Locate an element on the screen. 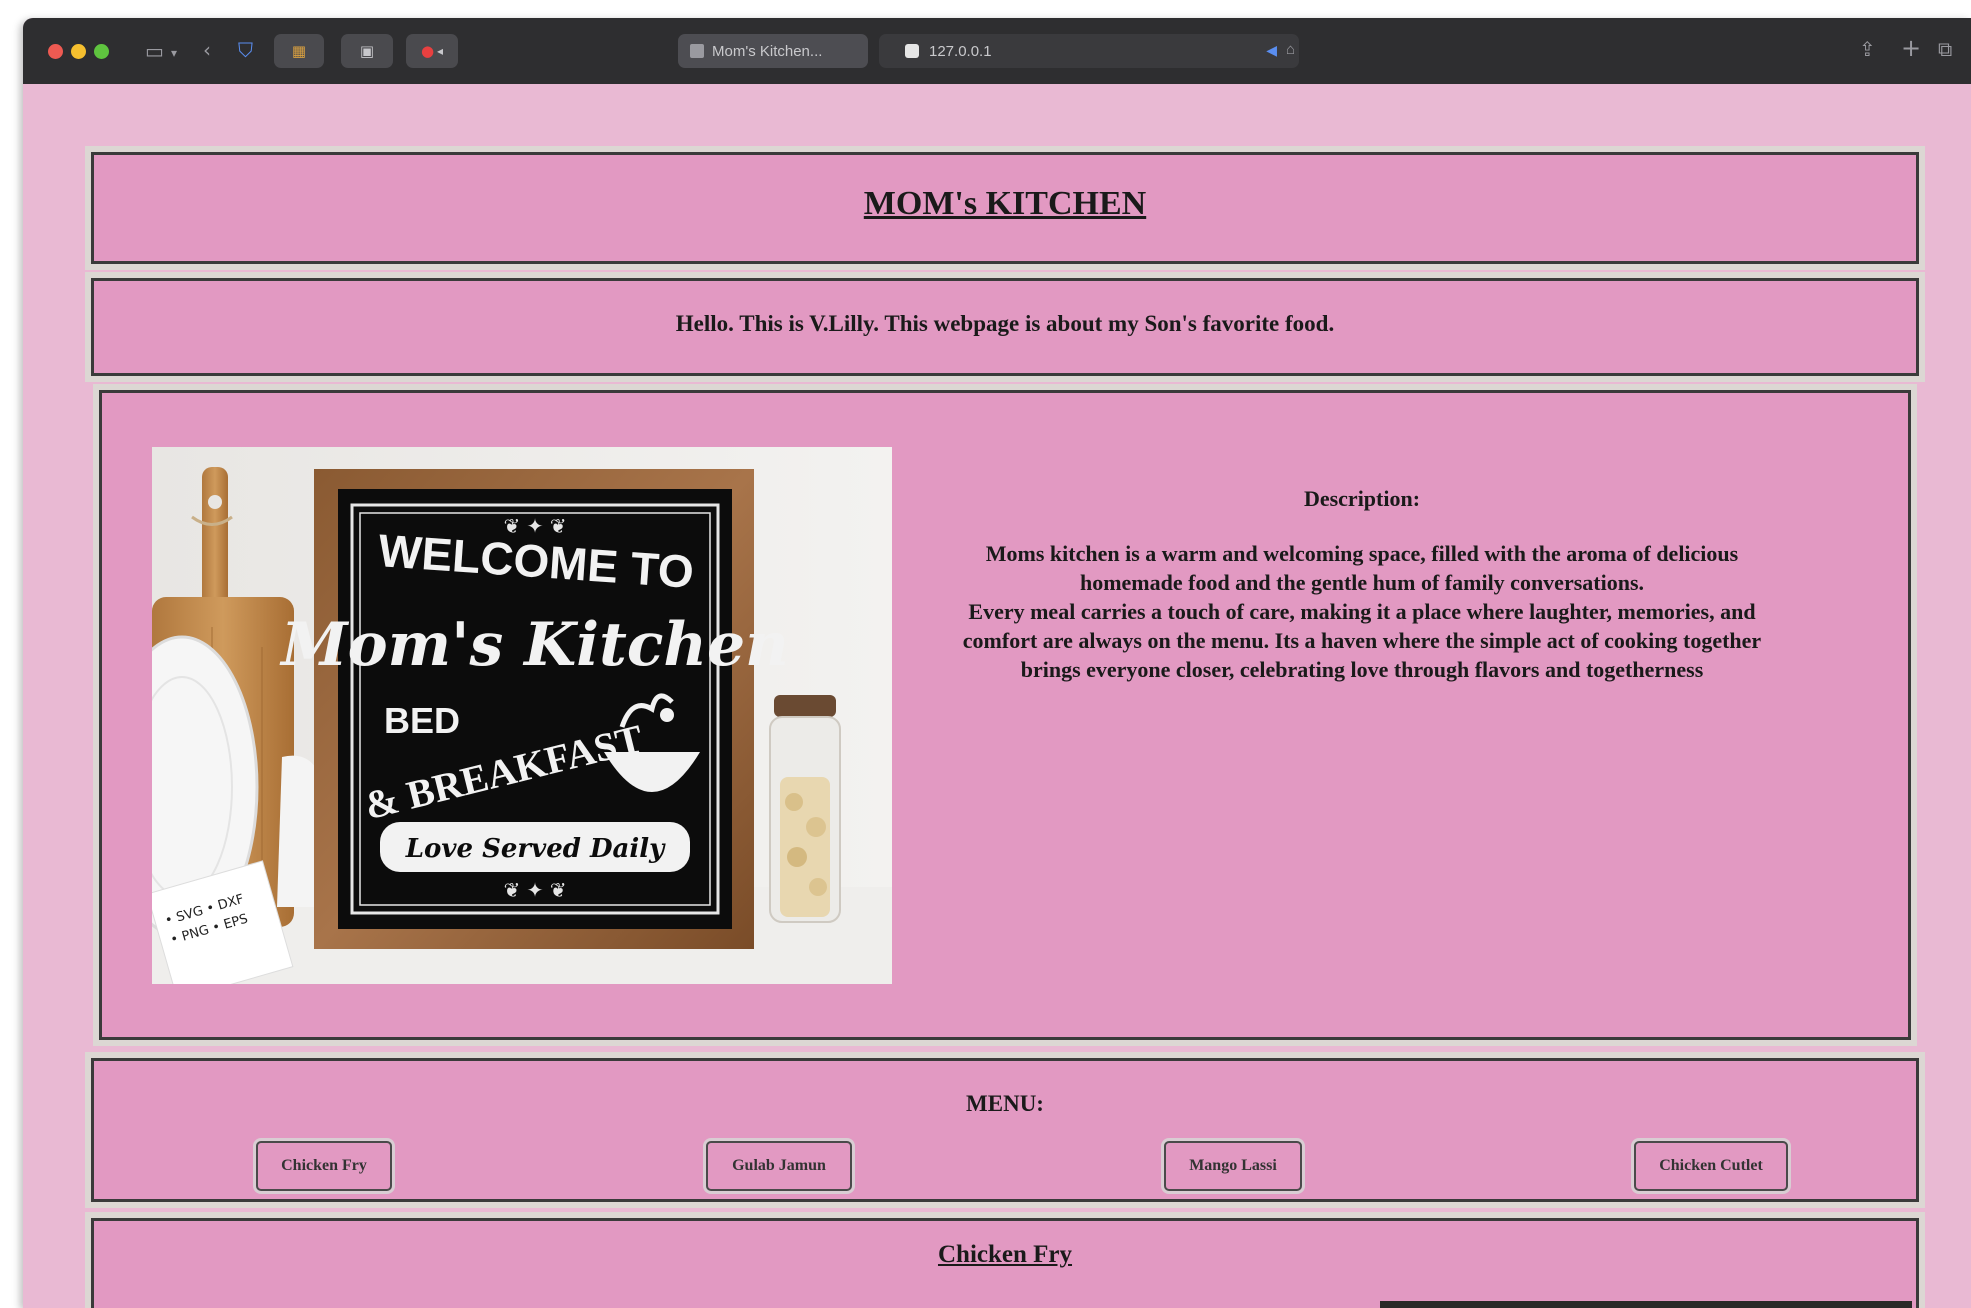 The width and height of the screenshot is (1971, 1308). dish-title: Chicken Fry is located at coordinates (1005, 1254).